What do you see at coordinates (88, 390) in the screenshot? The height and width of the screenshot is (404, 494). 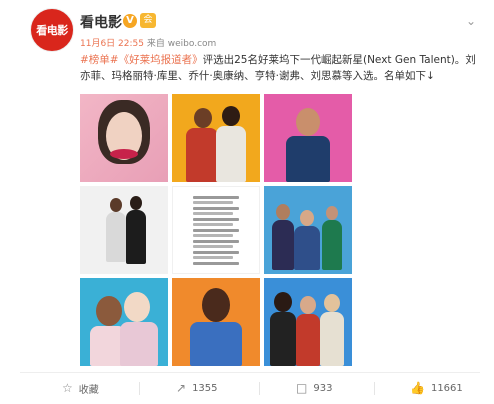 I see `favorite-label: 收藏` at bounding box center [88, 390].